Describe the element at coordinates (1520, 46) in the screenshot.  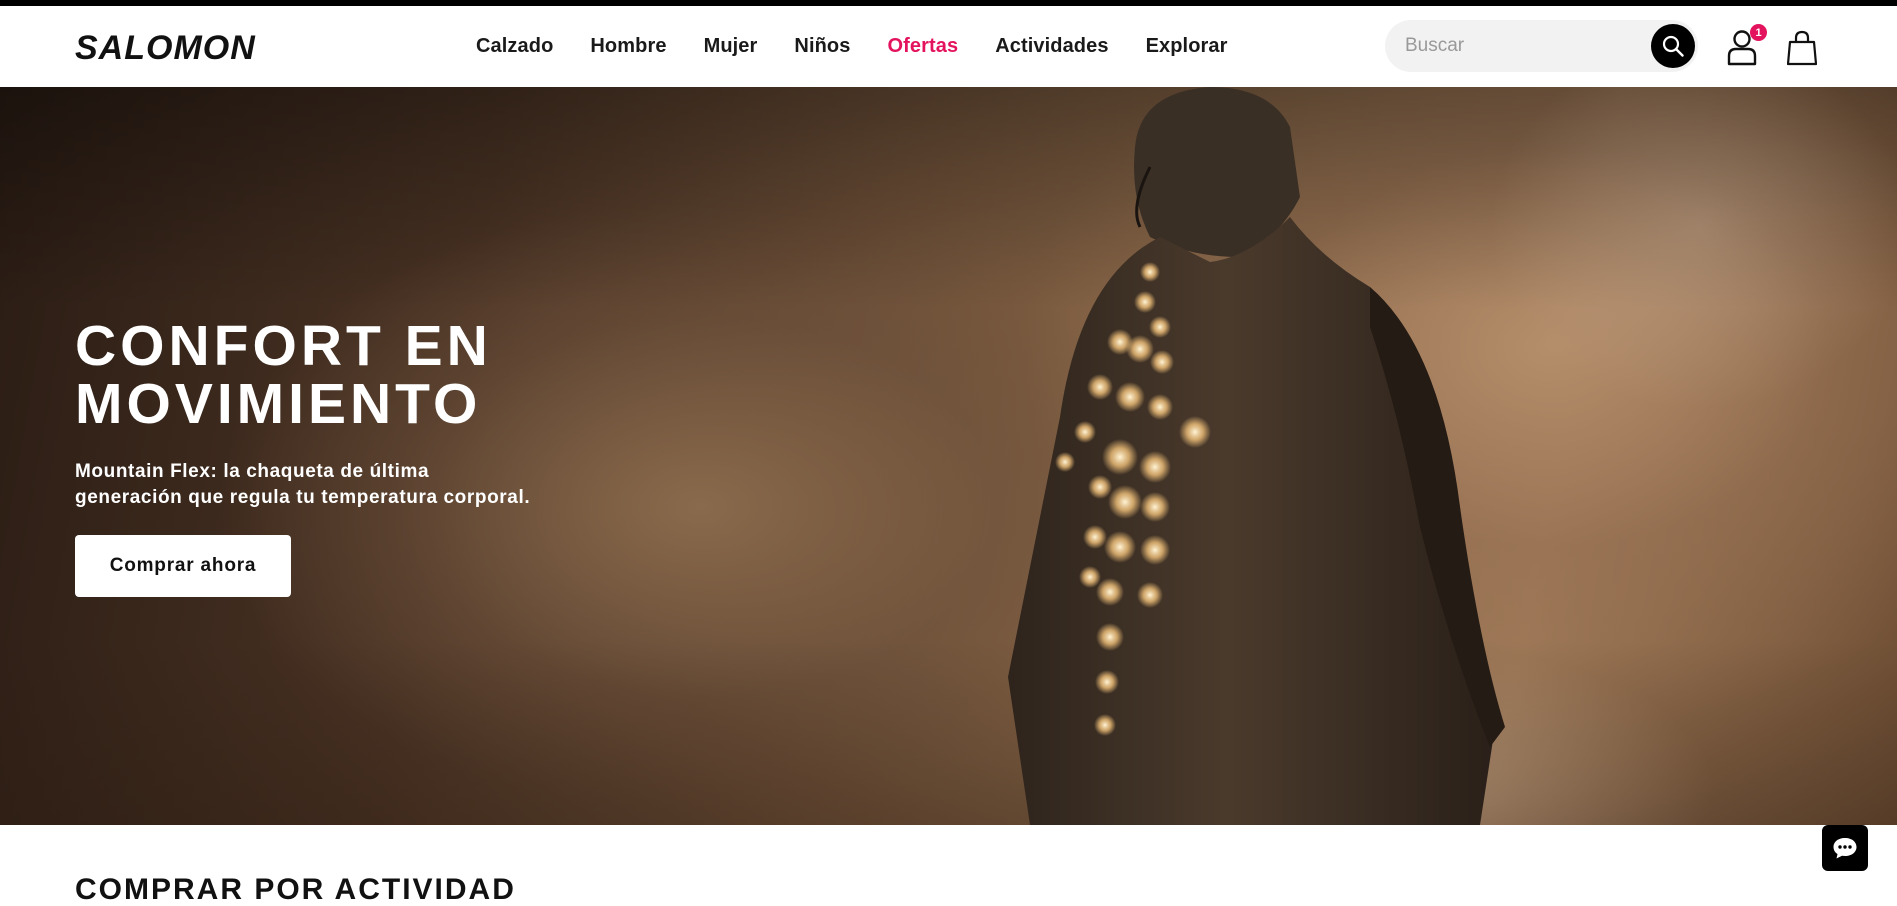
I see `search-input` at that location.